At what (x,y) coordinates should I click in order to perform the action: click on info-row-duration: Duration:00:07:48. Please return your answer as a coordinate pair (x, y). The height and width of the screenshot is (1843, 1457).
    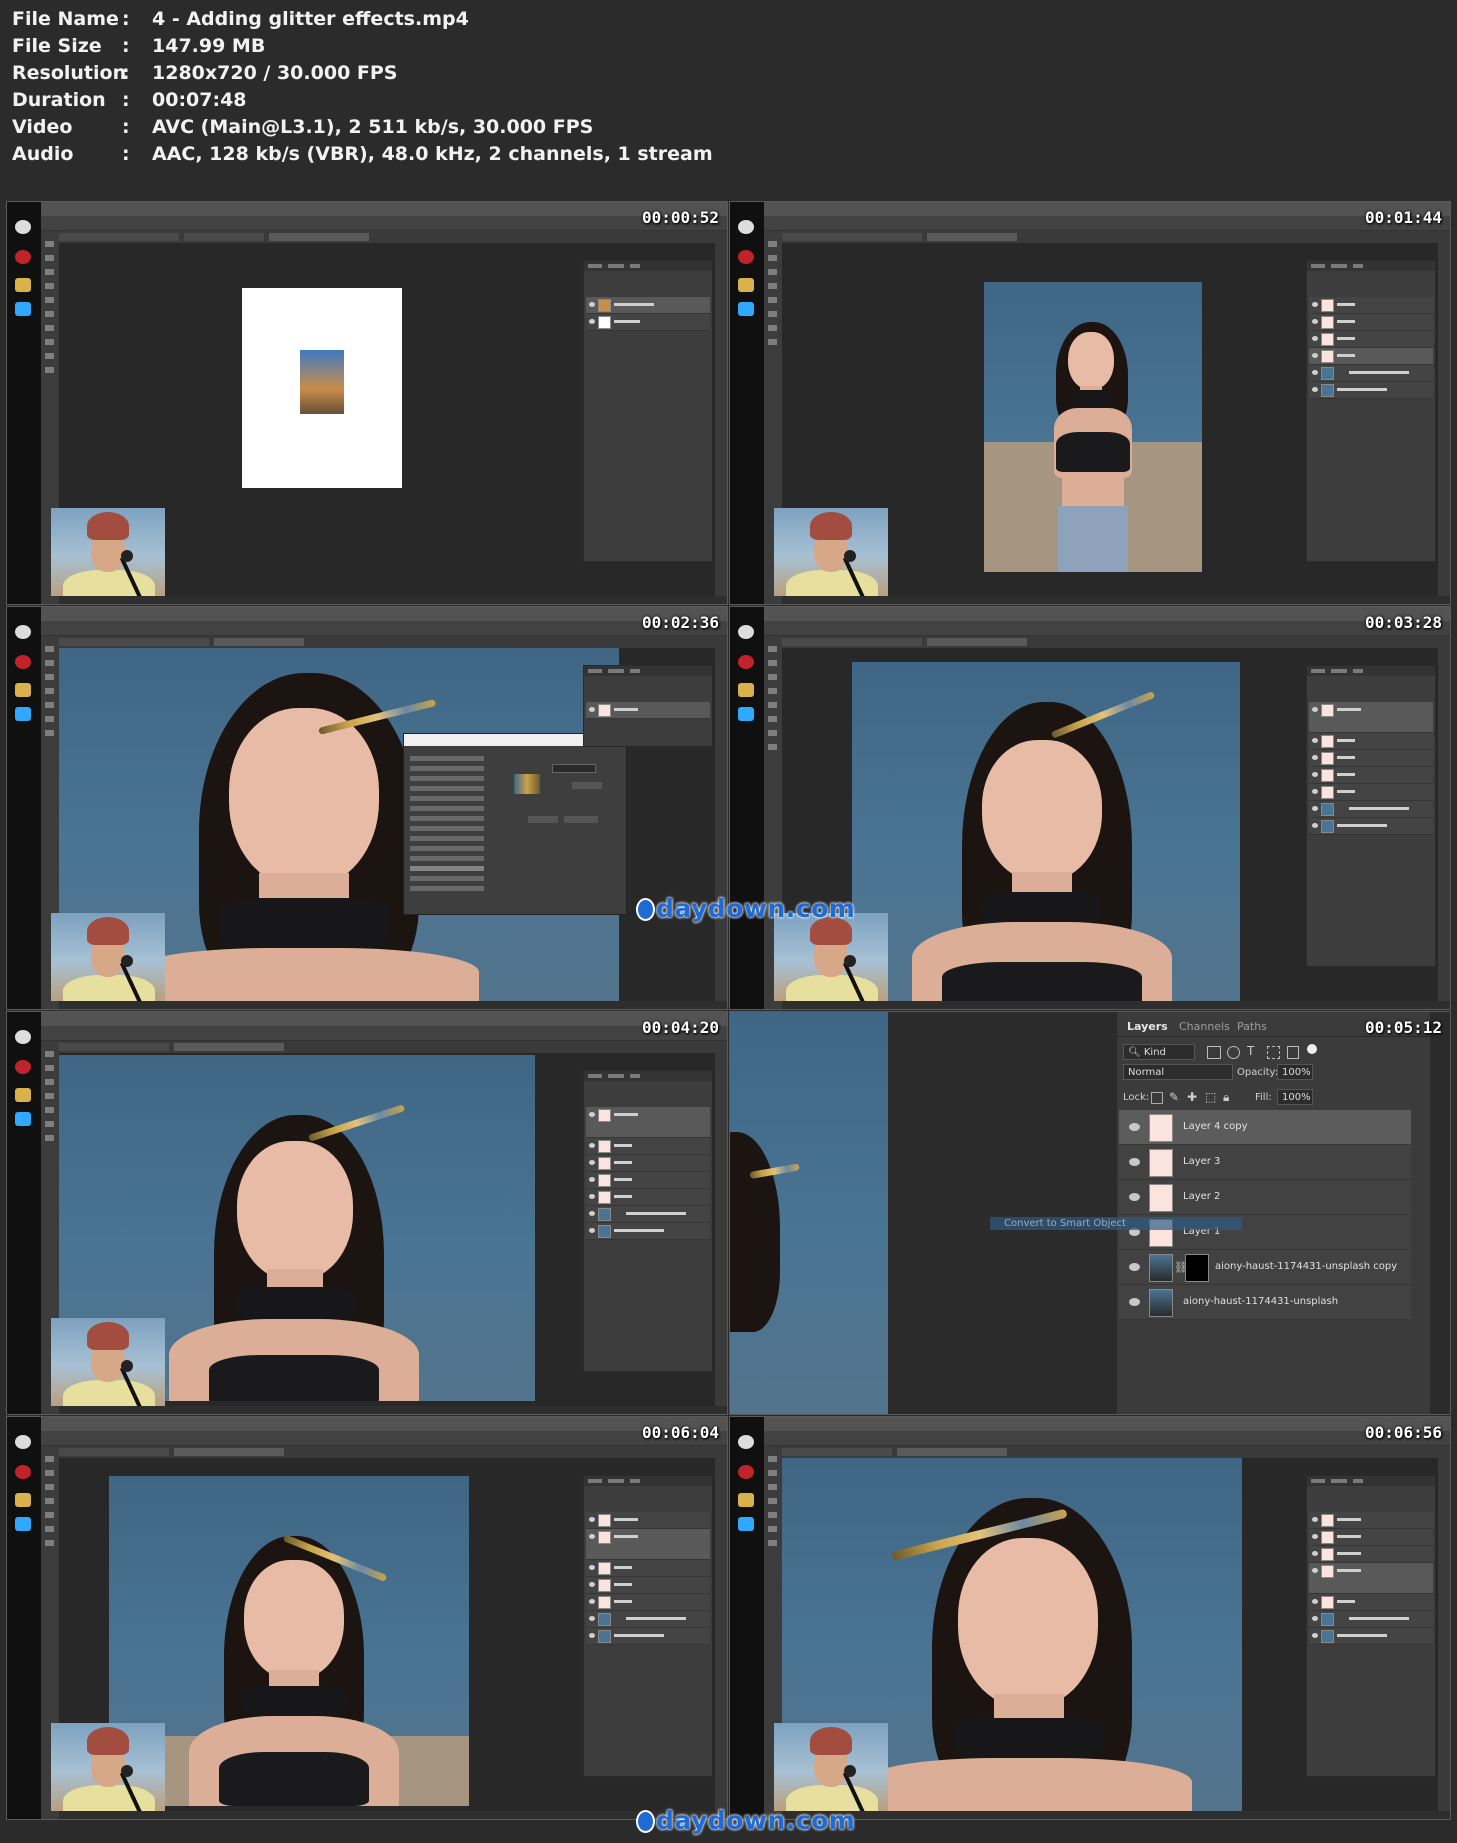
    Looking at the image, I should click on (129, 100).